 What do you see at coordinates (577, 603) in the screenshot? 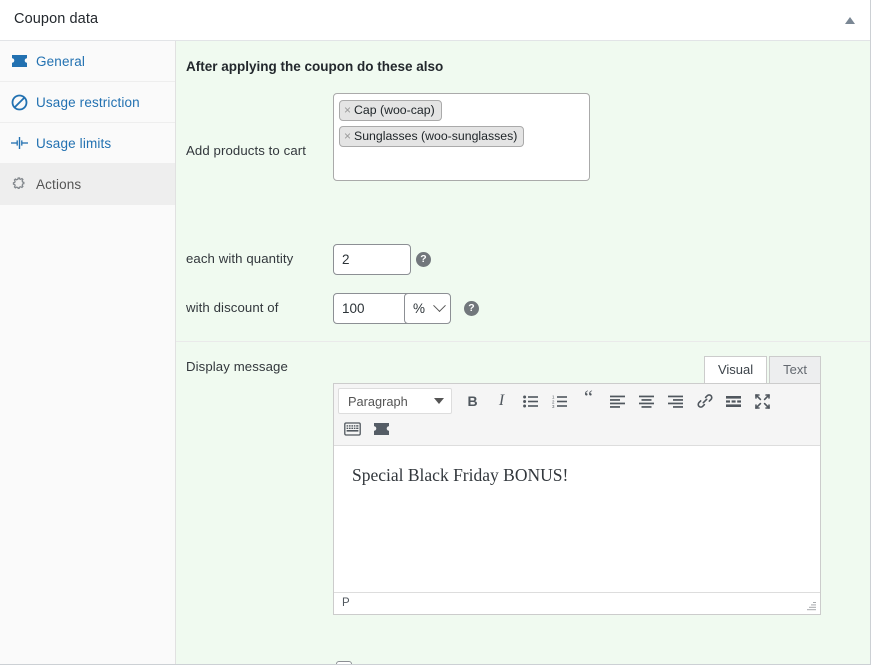
I see `editor-statusbar: P` at bounding box center [577, 603].